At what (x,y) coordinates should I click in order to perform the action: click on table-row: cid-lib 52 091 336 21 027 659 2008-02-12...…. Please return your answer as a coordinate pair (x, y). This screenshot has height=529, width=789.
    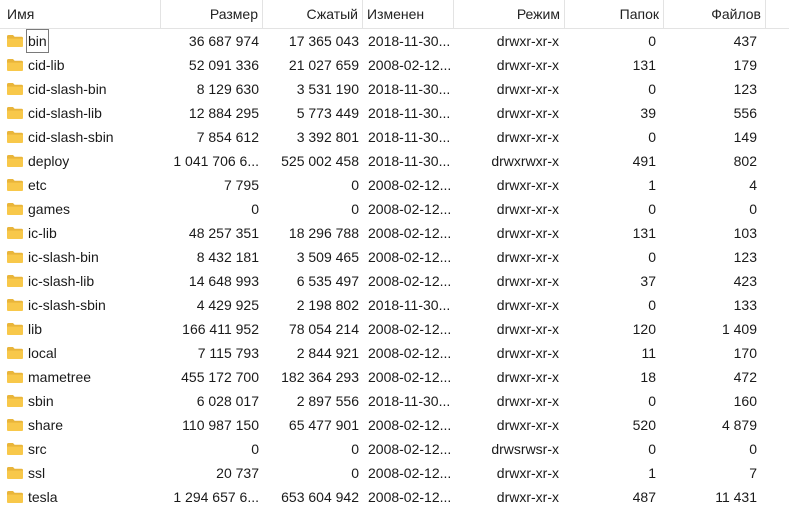
    Looking at the image, I should click on (394, 65).